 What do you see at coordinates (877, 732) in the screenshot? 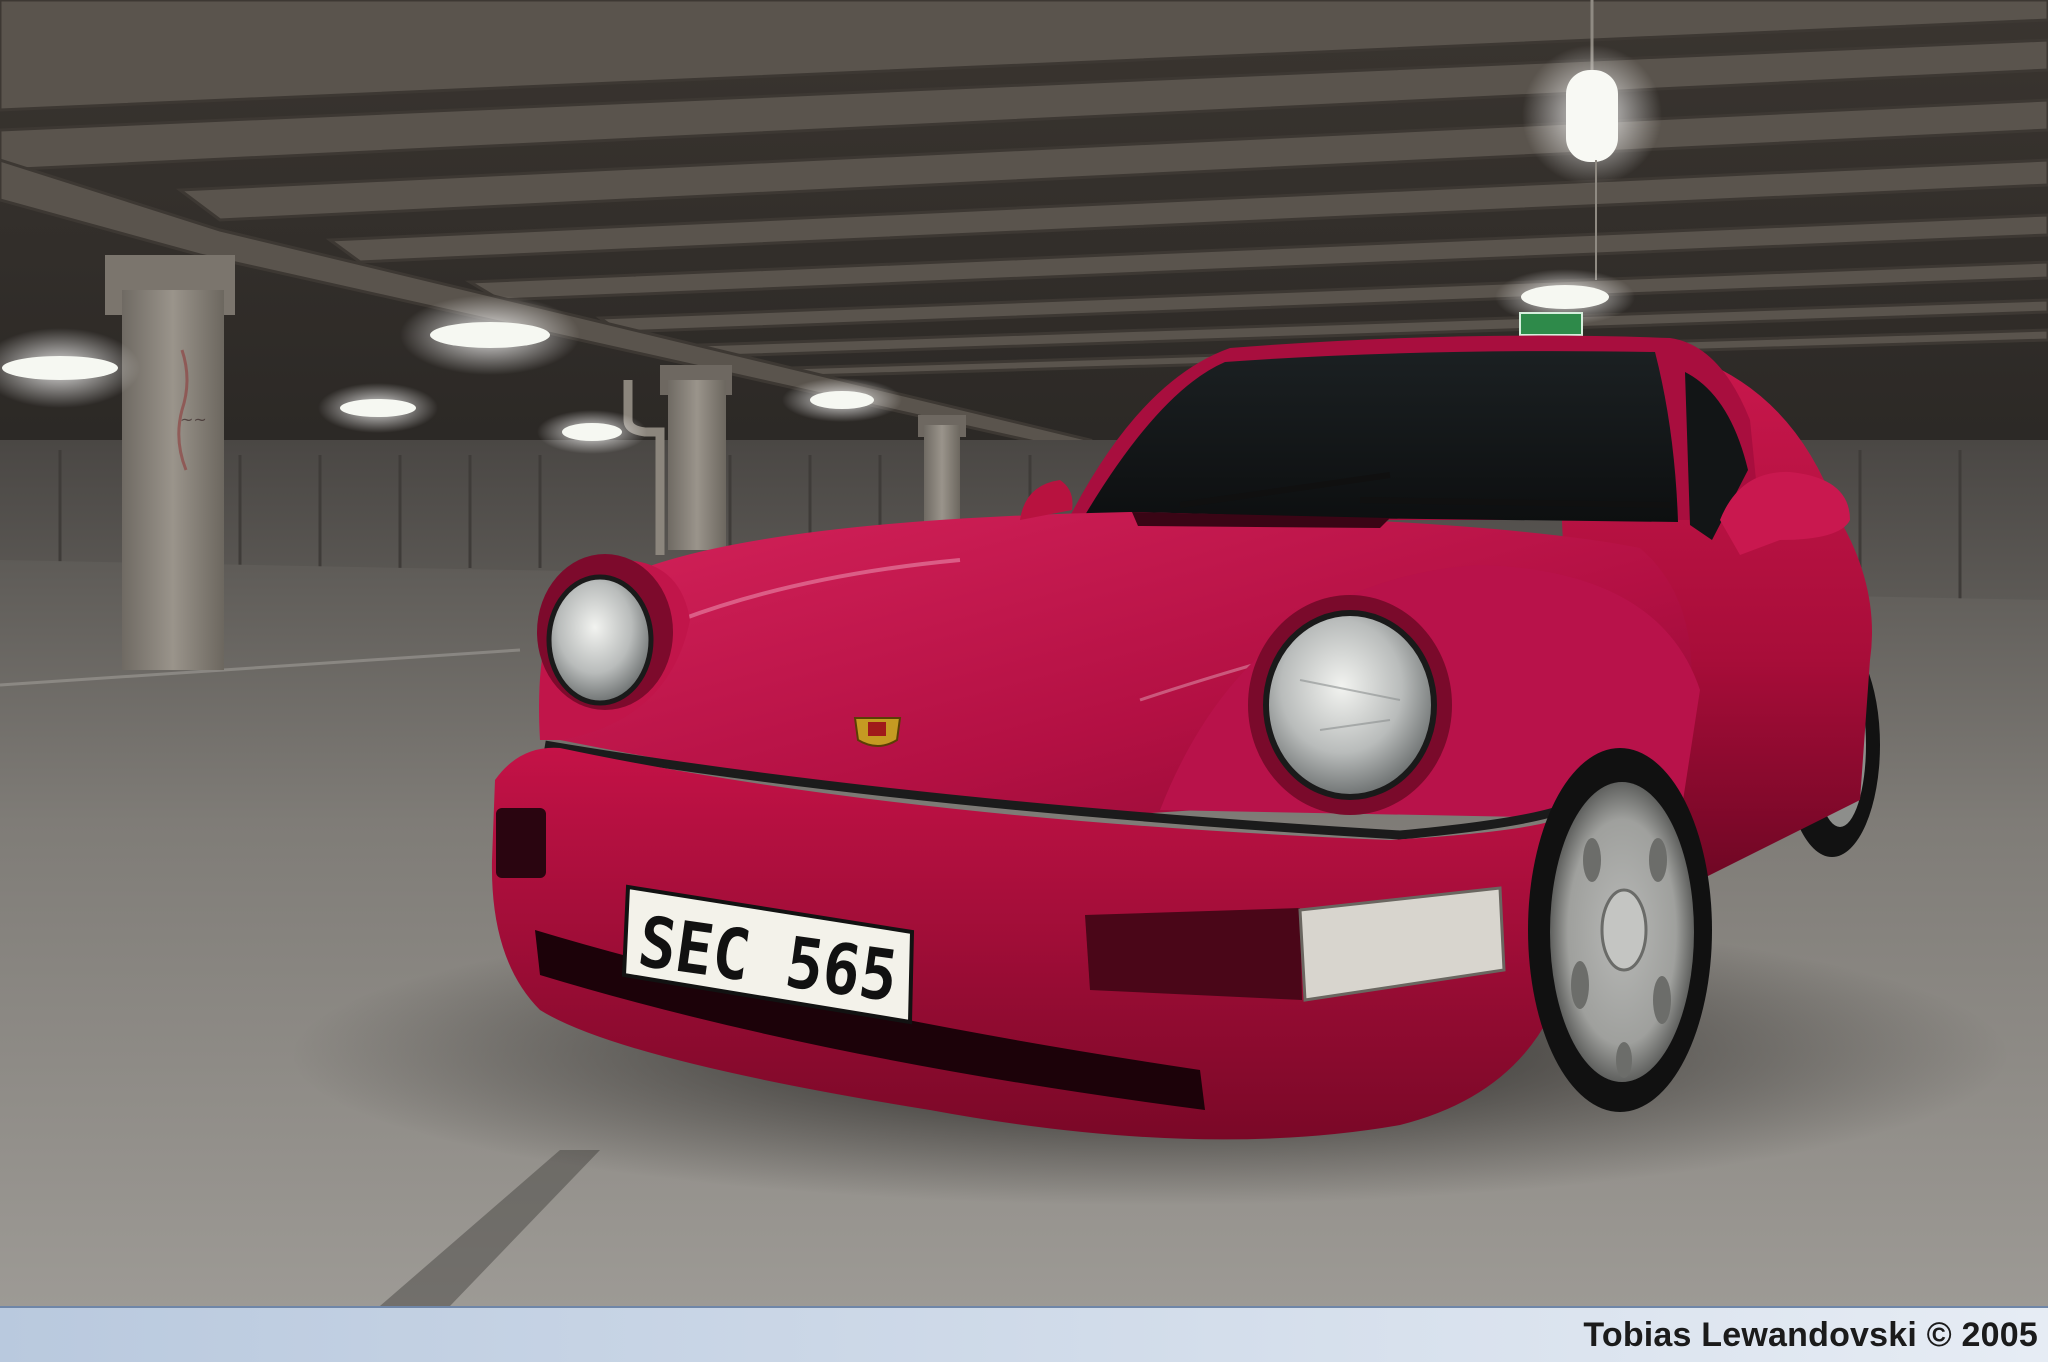
I see `porsche-crest` at bounding box center [877, 732].